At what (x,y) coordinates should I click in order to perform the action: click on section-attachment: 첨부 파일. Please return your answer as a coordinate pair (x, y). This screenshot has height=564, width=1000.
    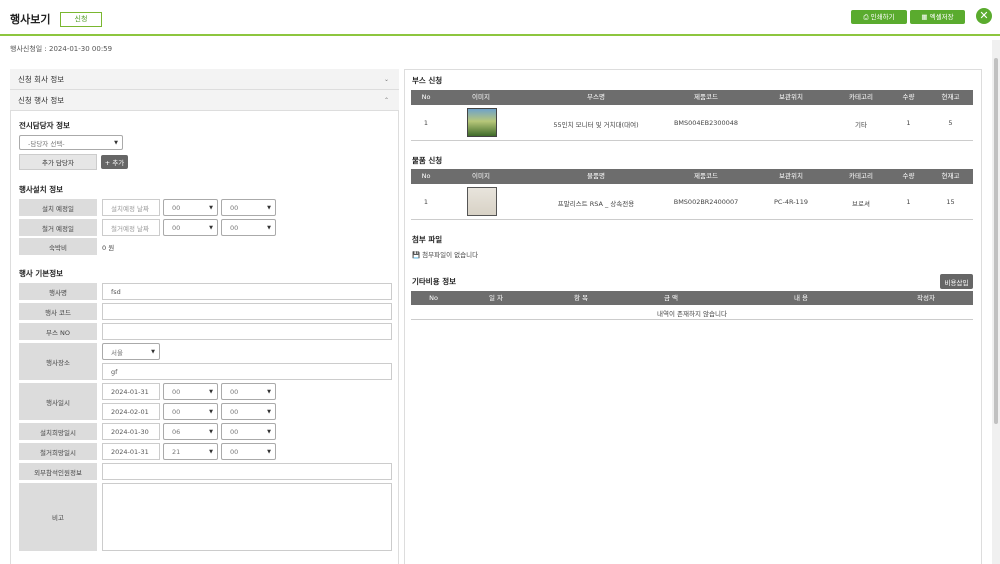
    Looking at the image, I should click on (427, 239).